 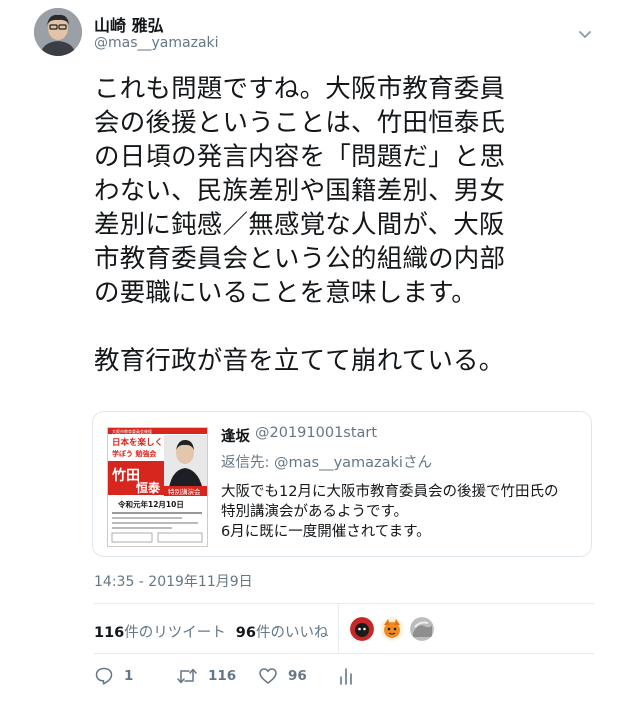 What do you see at coordinates (282, 676) in the screenshot?
I see `like-button: 96` at bounding box center [282, 676].